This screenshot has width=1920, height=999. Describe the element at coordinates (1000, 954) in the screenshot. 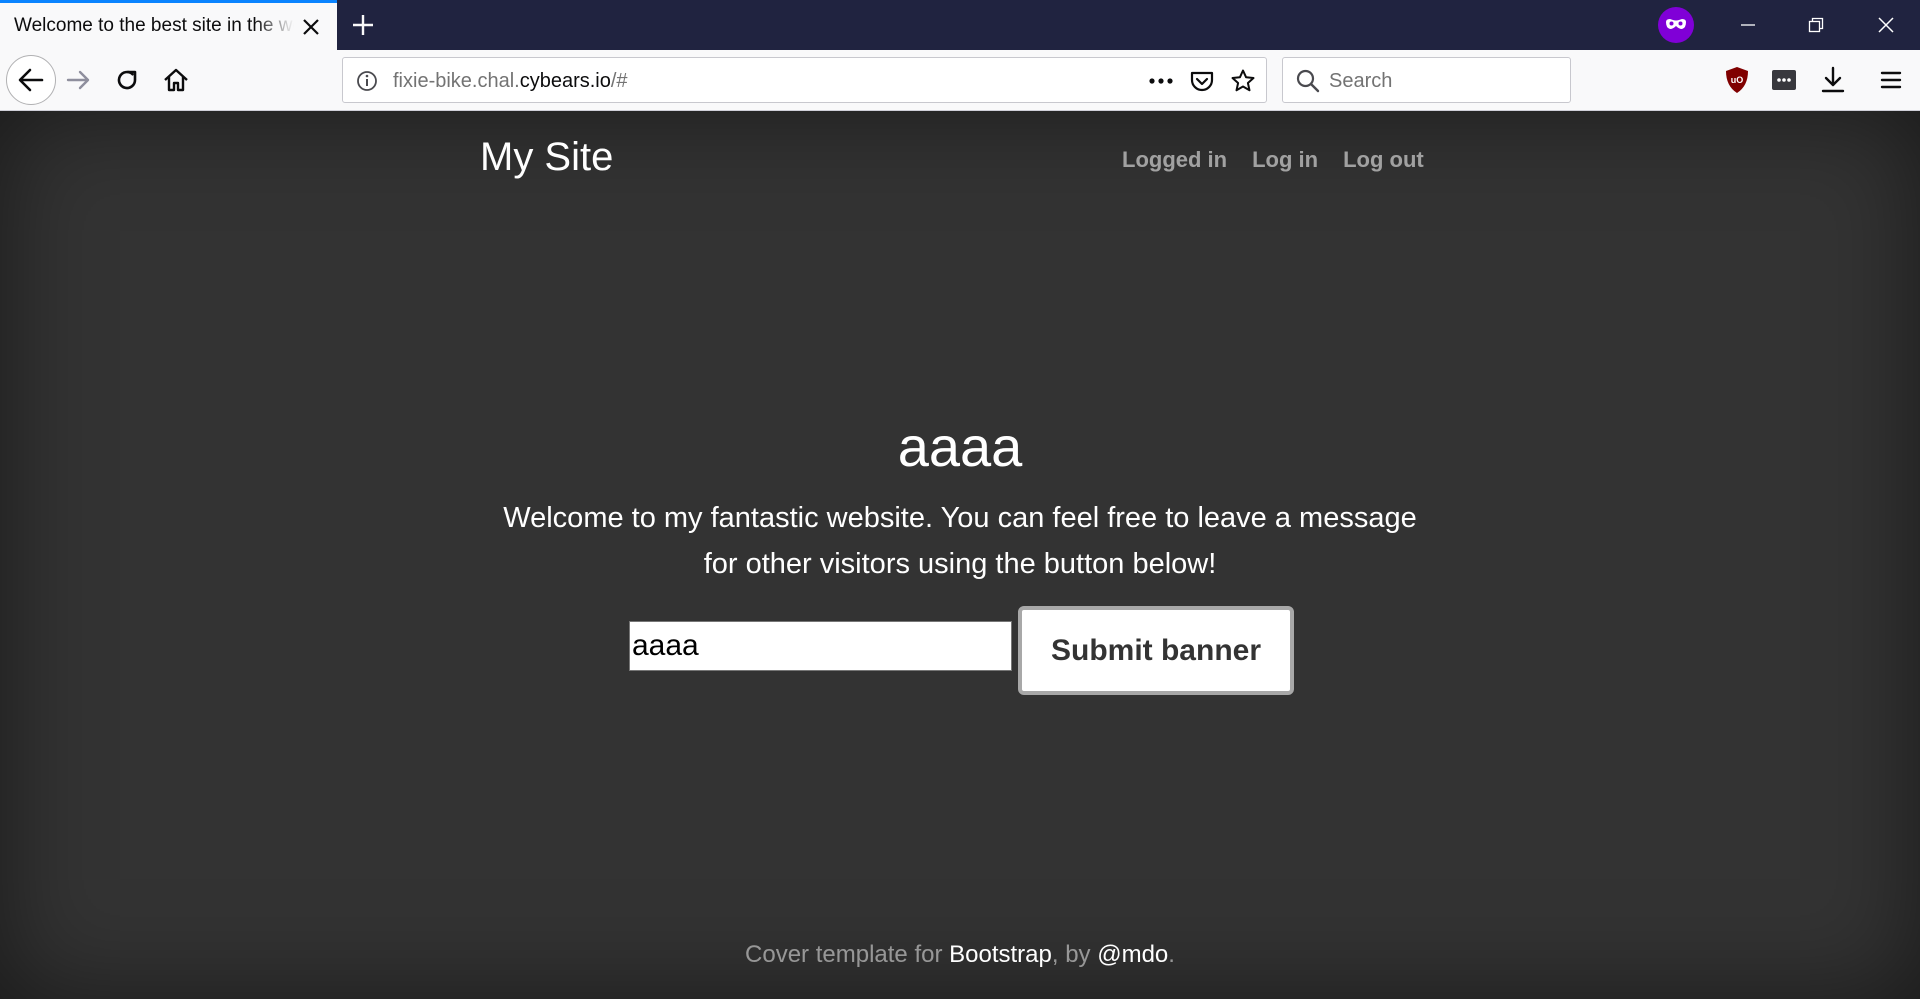

I see `bootstrap-link: Bootstrap` at that location.